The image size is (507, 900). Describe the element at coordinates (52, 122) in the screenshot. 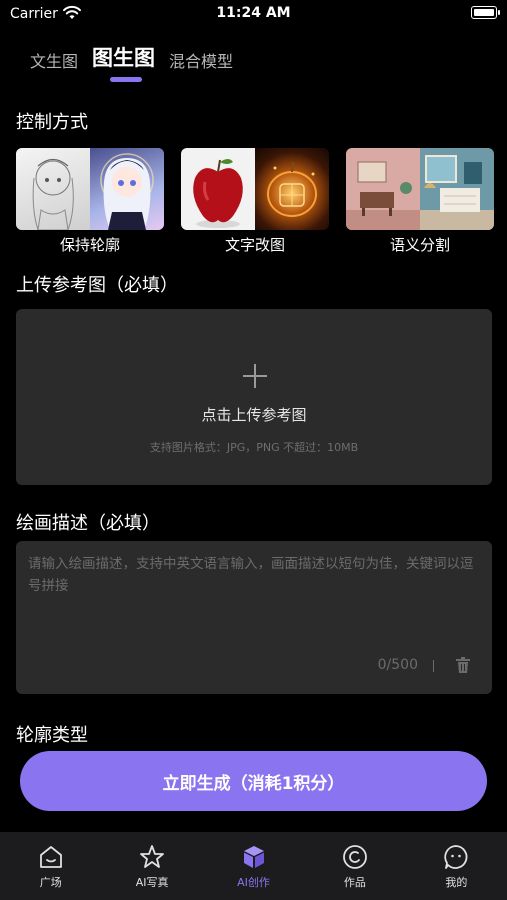

I see `control-section-title: 控制方式` at that location.